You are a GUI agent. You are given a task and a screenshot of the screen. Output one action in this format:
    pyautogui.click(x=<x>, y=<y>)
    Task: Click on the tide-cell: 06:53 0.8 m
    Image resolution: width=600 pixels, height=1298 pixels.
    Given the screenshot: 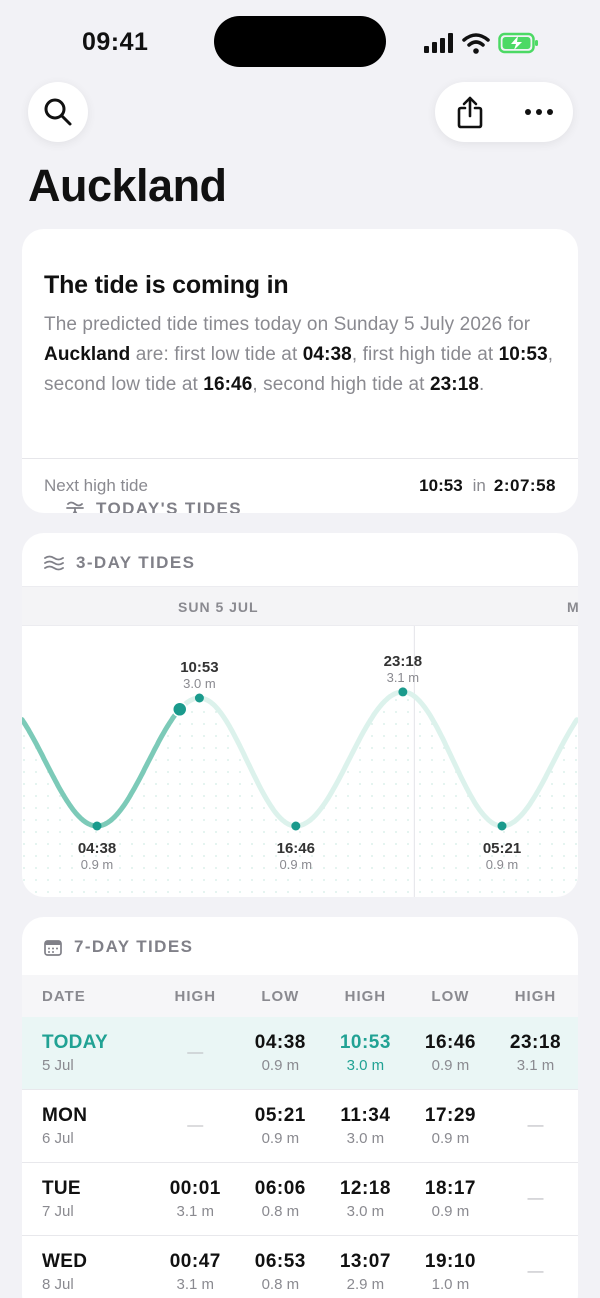 What is the action you would take?
    pyautogui.click(x=280, y=1272)
    